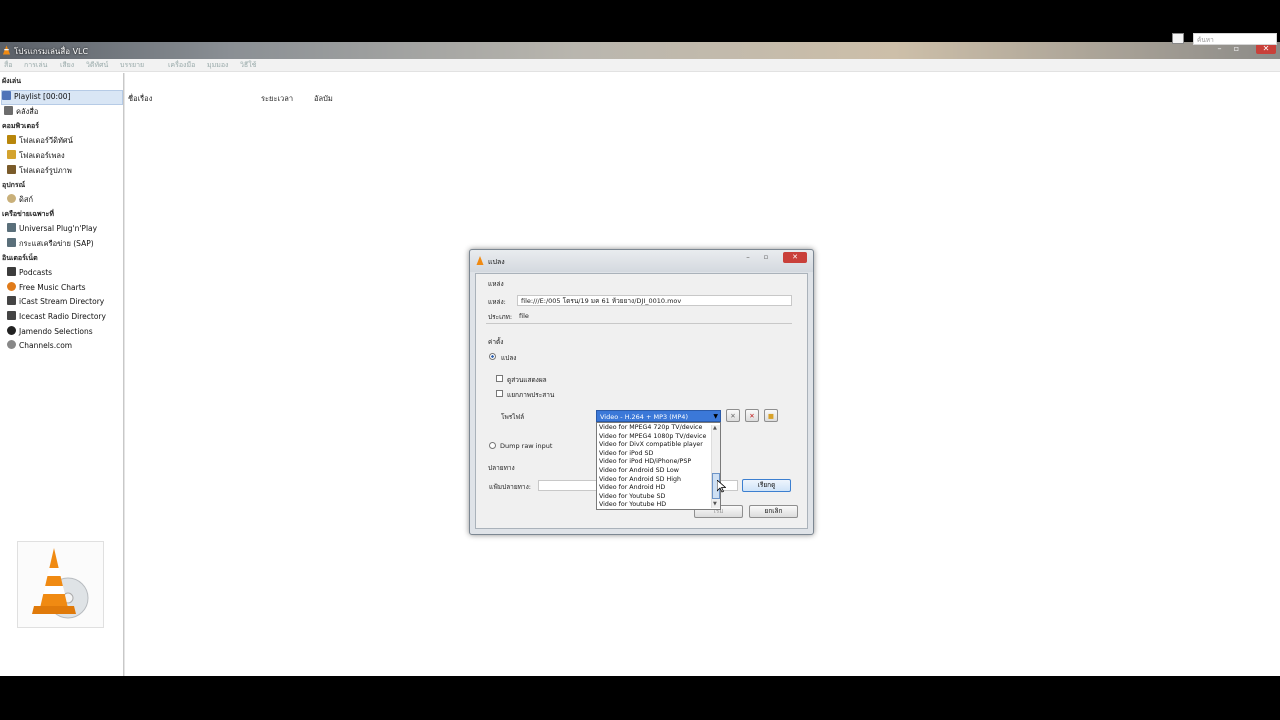 This screenshot has height=720, width=1280. I want to click on scroll-down-icon: ▼, so click(715, 504).